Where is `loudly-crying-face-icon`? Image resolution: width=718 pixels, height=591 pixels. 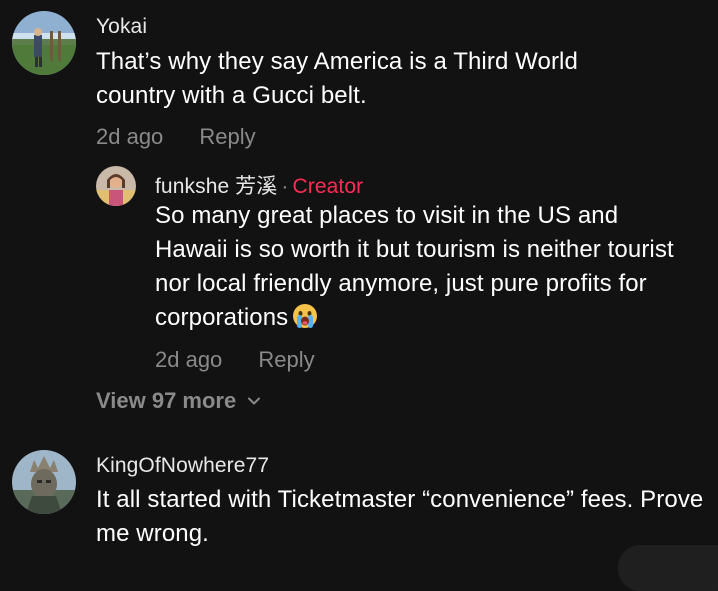 loudly-crying-face-icon is located at coordinates (305, 316).